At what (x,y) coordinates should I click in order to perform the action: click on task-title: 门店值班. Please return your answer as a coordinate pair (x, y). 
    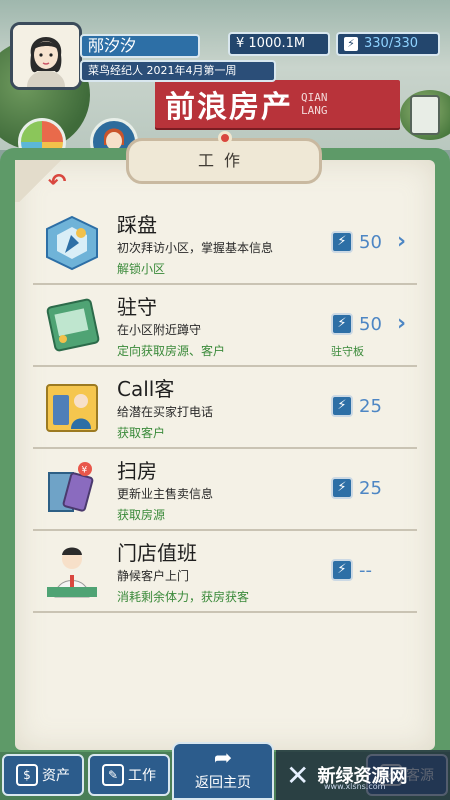
    Looking at the image, I should click on (157, 553).